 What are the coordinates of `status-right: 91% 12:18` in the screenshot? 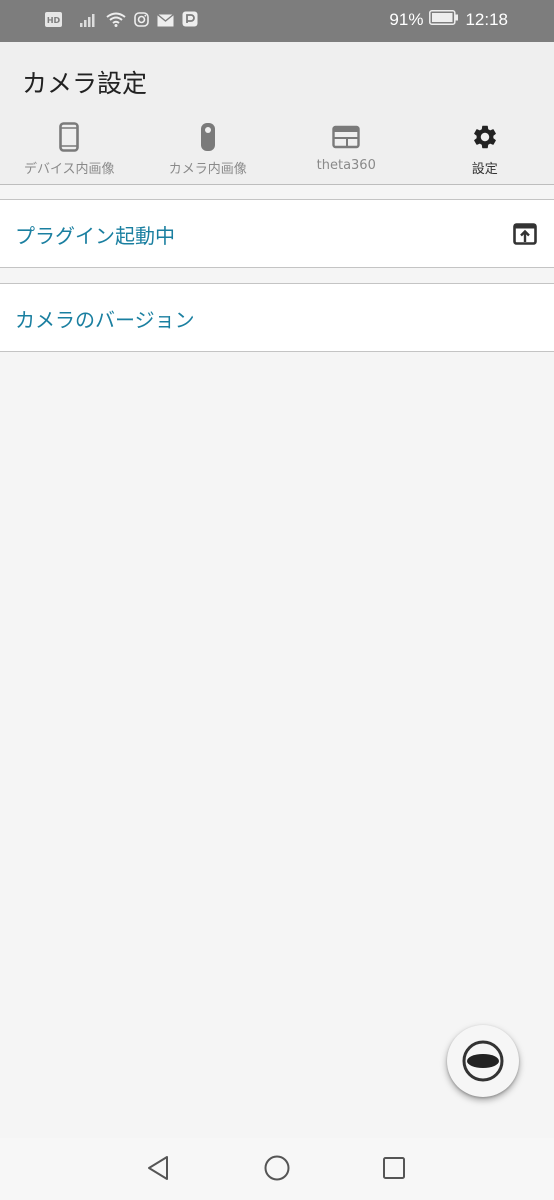 It's located at (448, 20).